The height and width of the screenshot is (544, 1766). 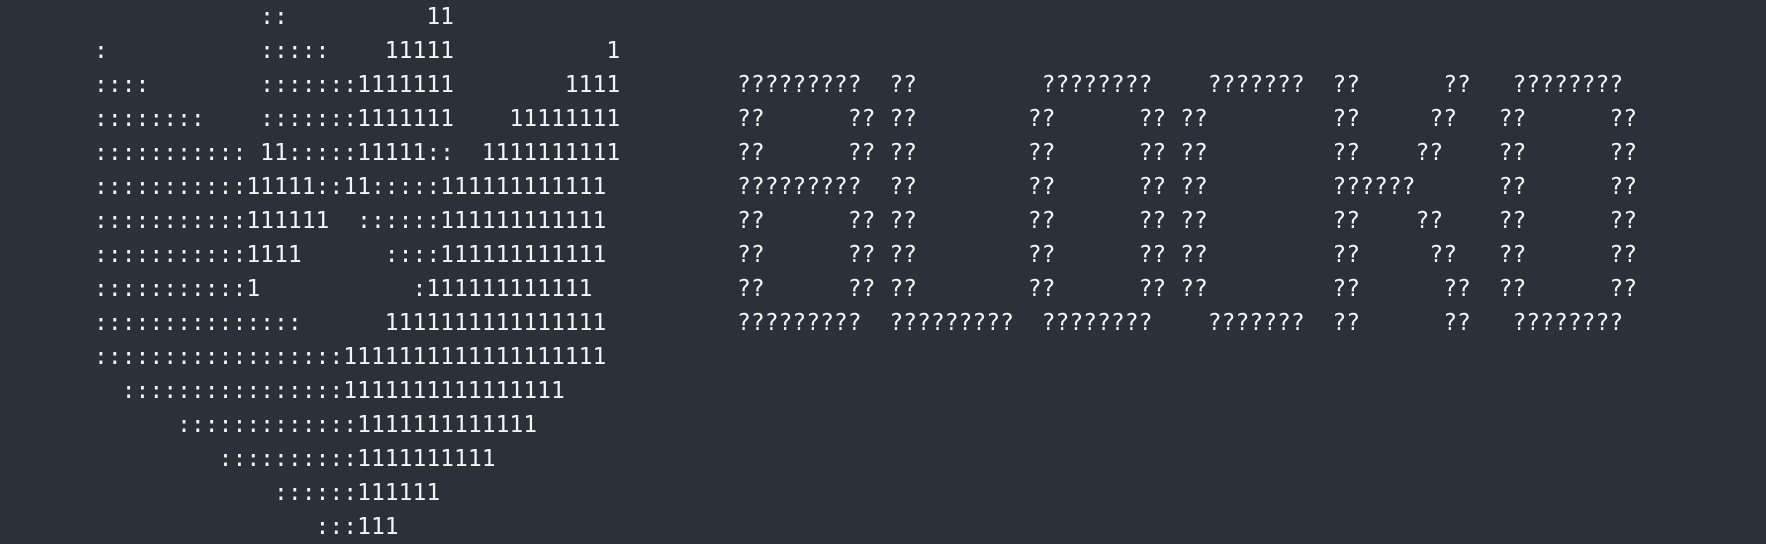 I want to click on heart-art-line: ::::::111111, so click(x=267, y=493).